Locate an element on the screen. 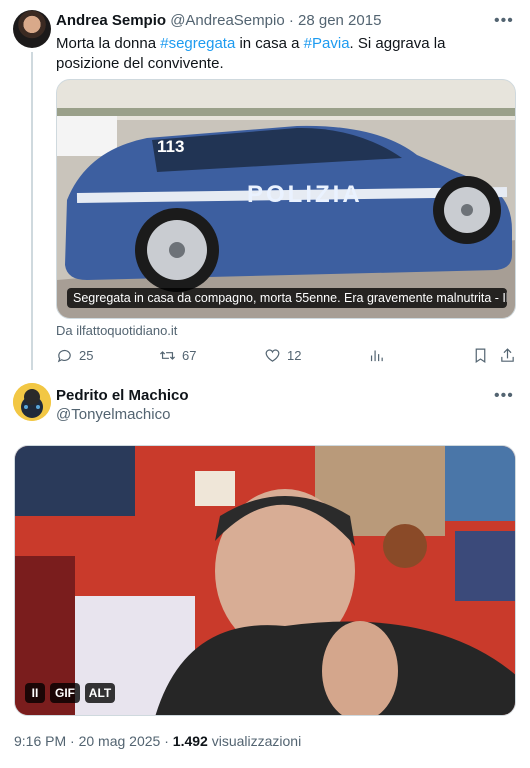 The height and width of the screenshot is (768, 530). tweet-date: 28 gen 2015 is located at coordinates (339, 20).